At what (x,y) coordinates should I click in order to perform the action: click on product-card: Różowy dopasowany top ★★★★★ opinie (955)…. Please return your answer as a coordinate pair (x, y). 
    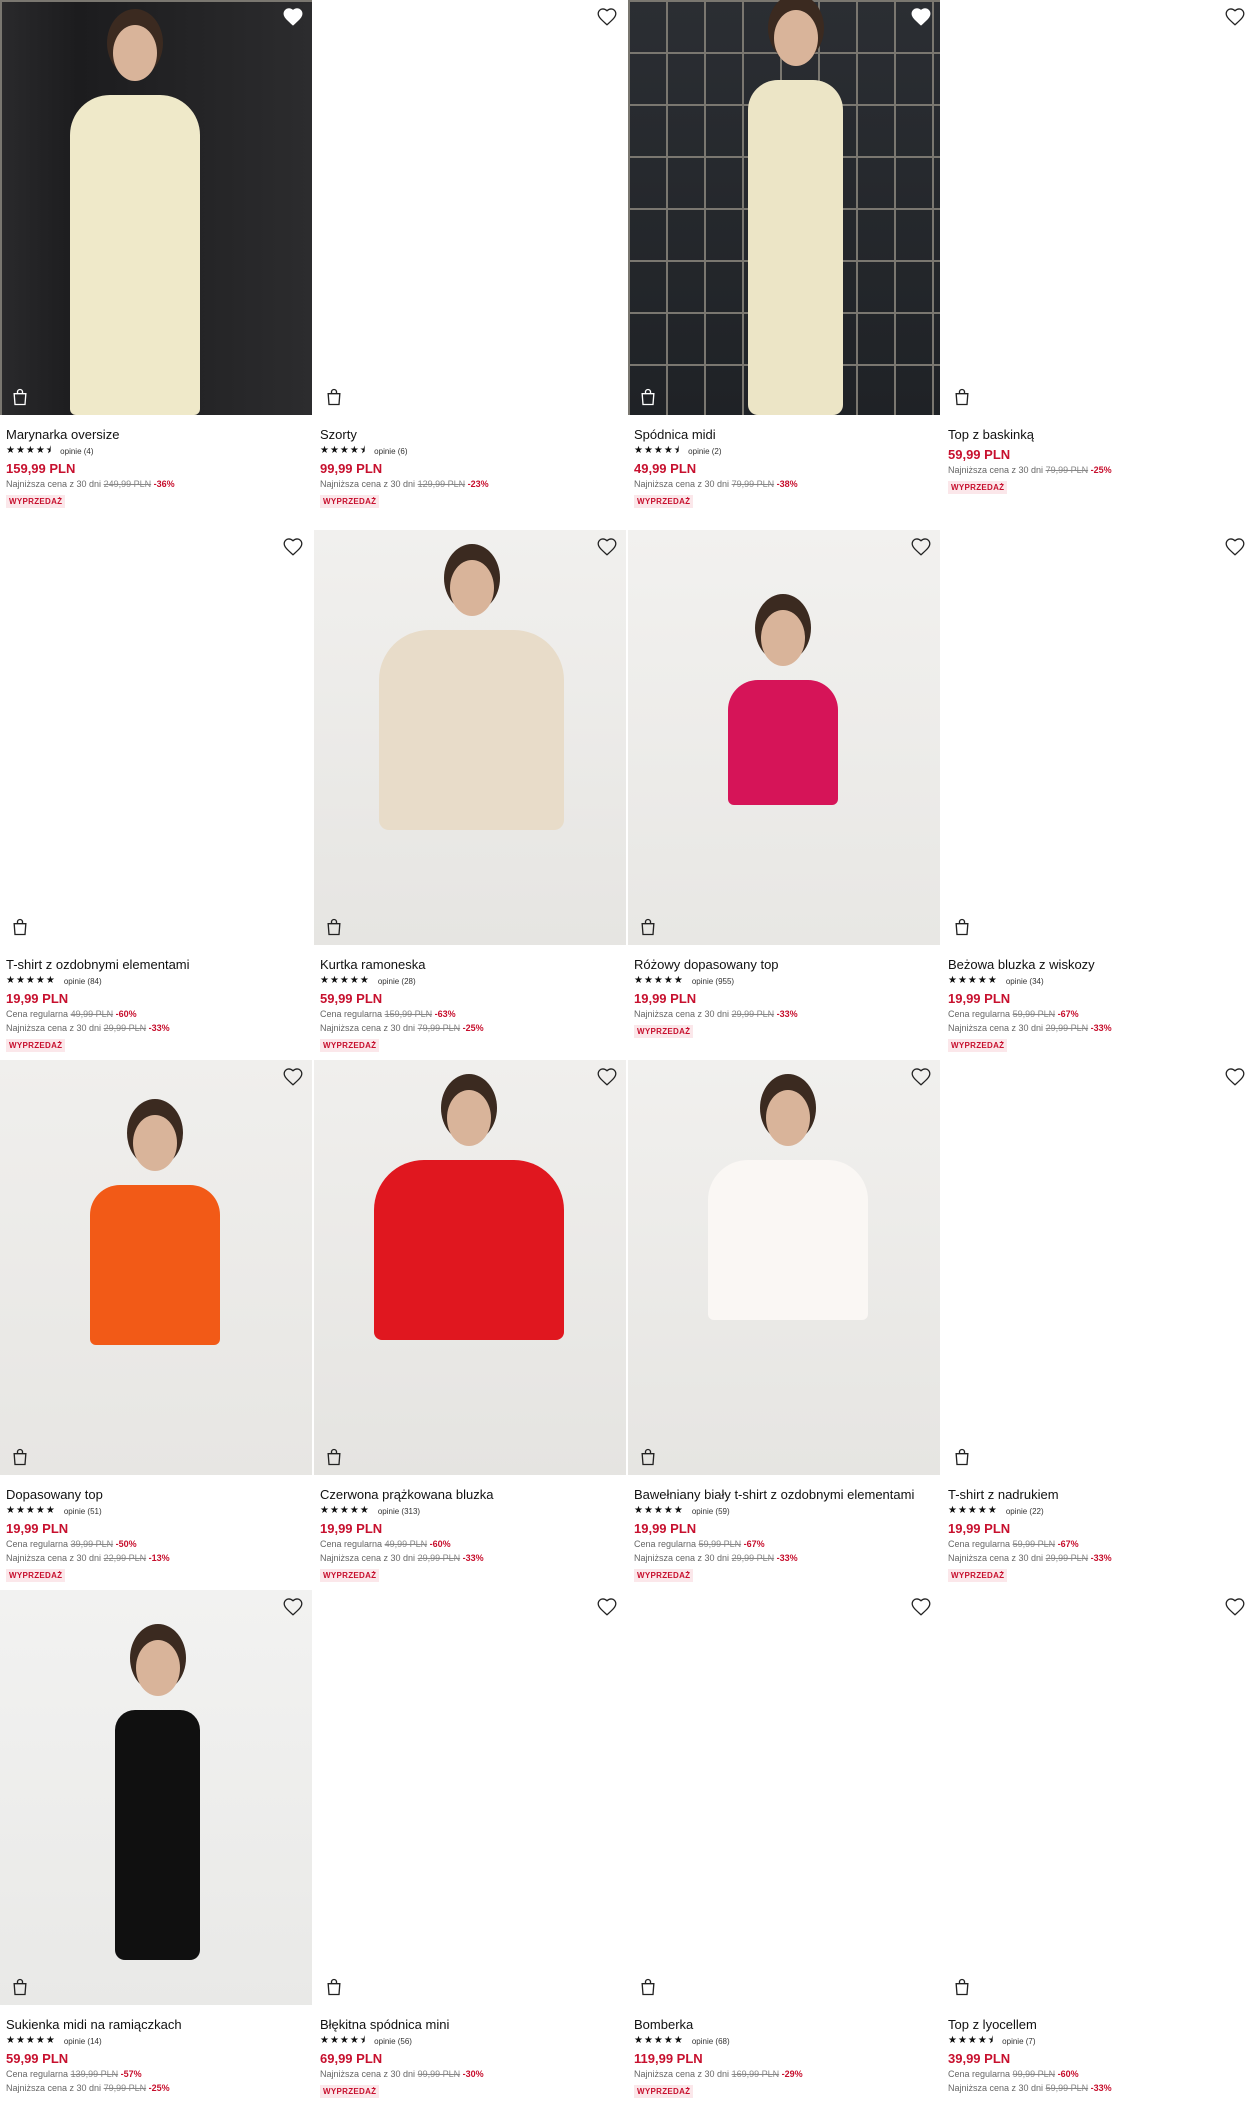
    Looking at the image, I should click on (784, 795).